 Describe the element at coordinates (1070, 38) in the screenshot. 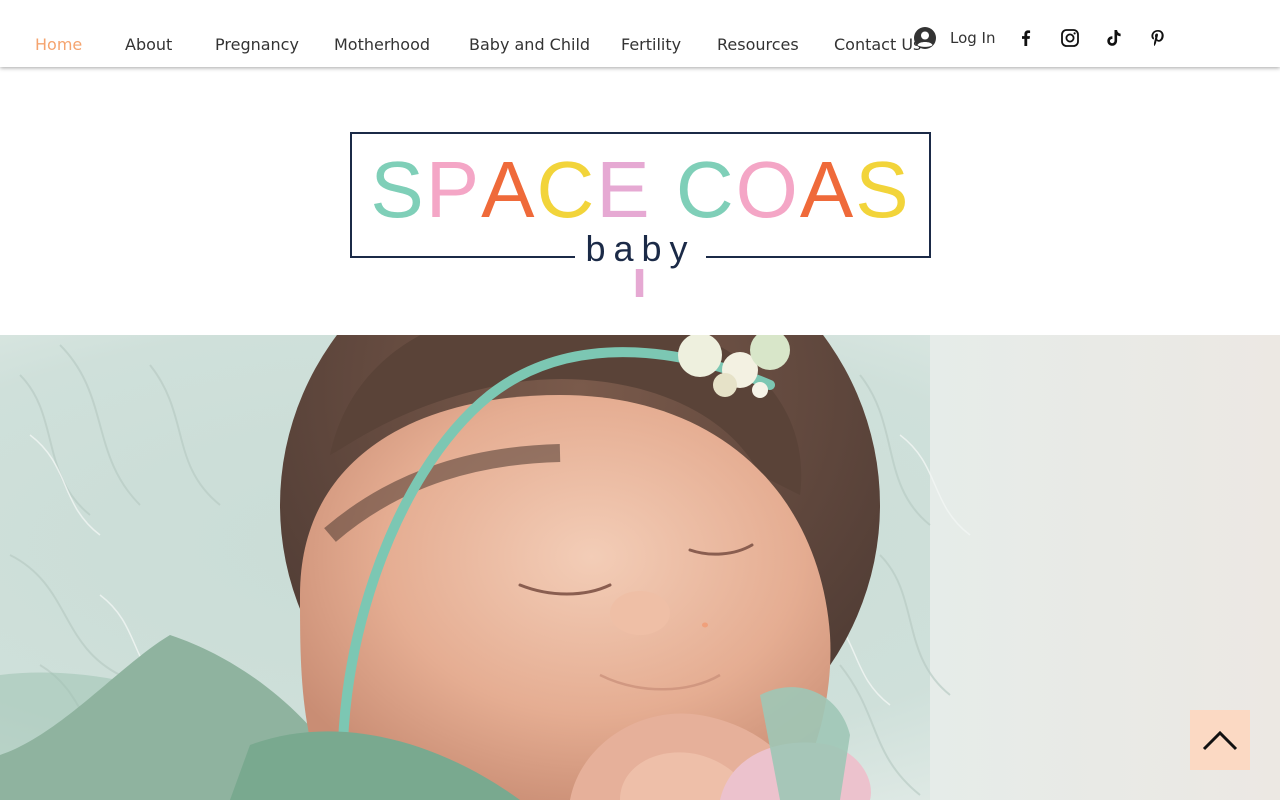

I see `instagram-icon` at that location.